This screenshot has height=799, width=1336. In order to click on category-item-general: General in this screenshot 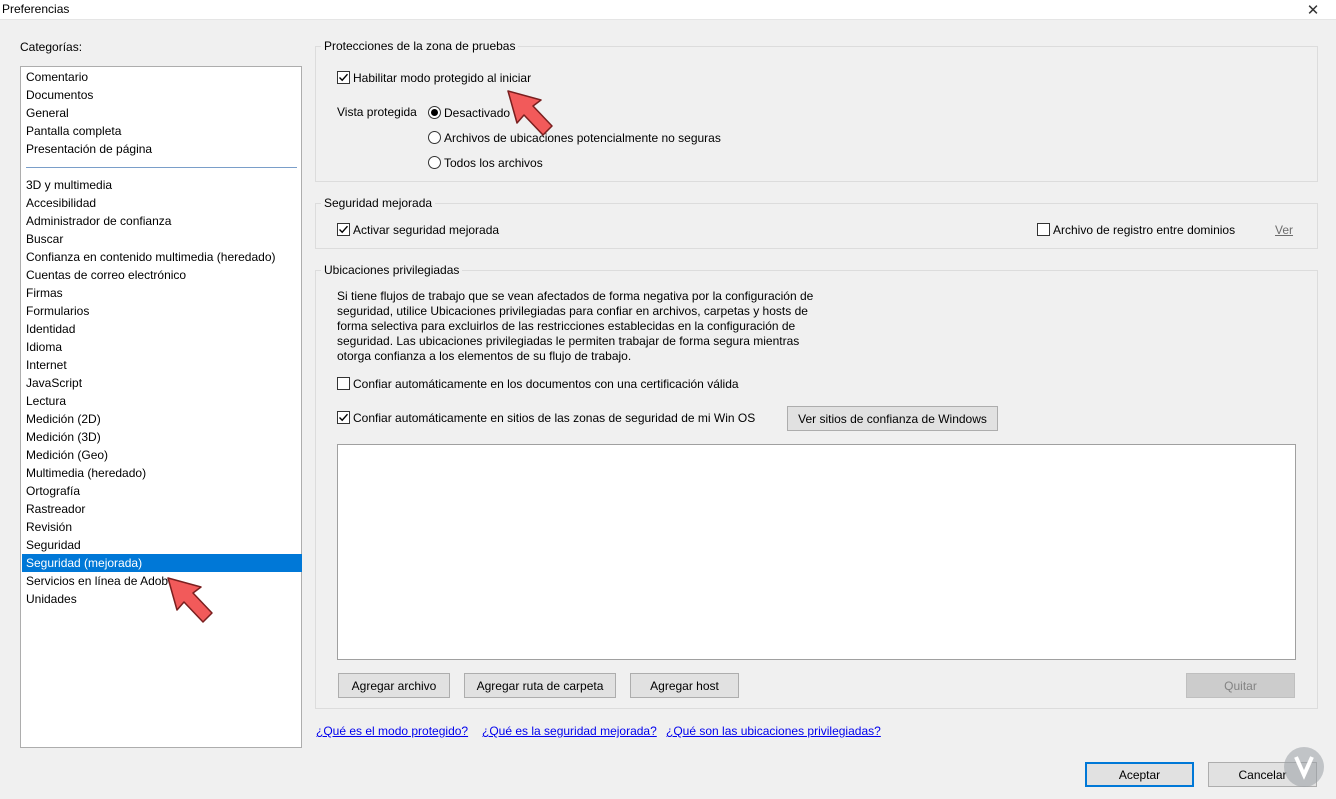, I will do `click(162, 113)`.